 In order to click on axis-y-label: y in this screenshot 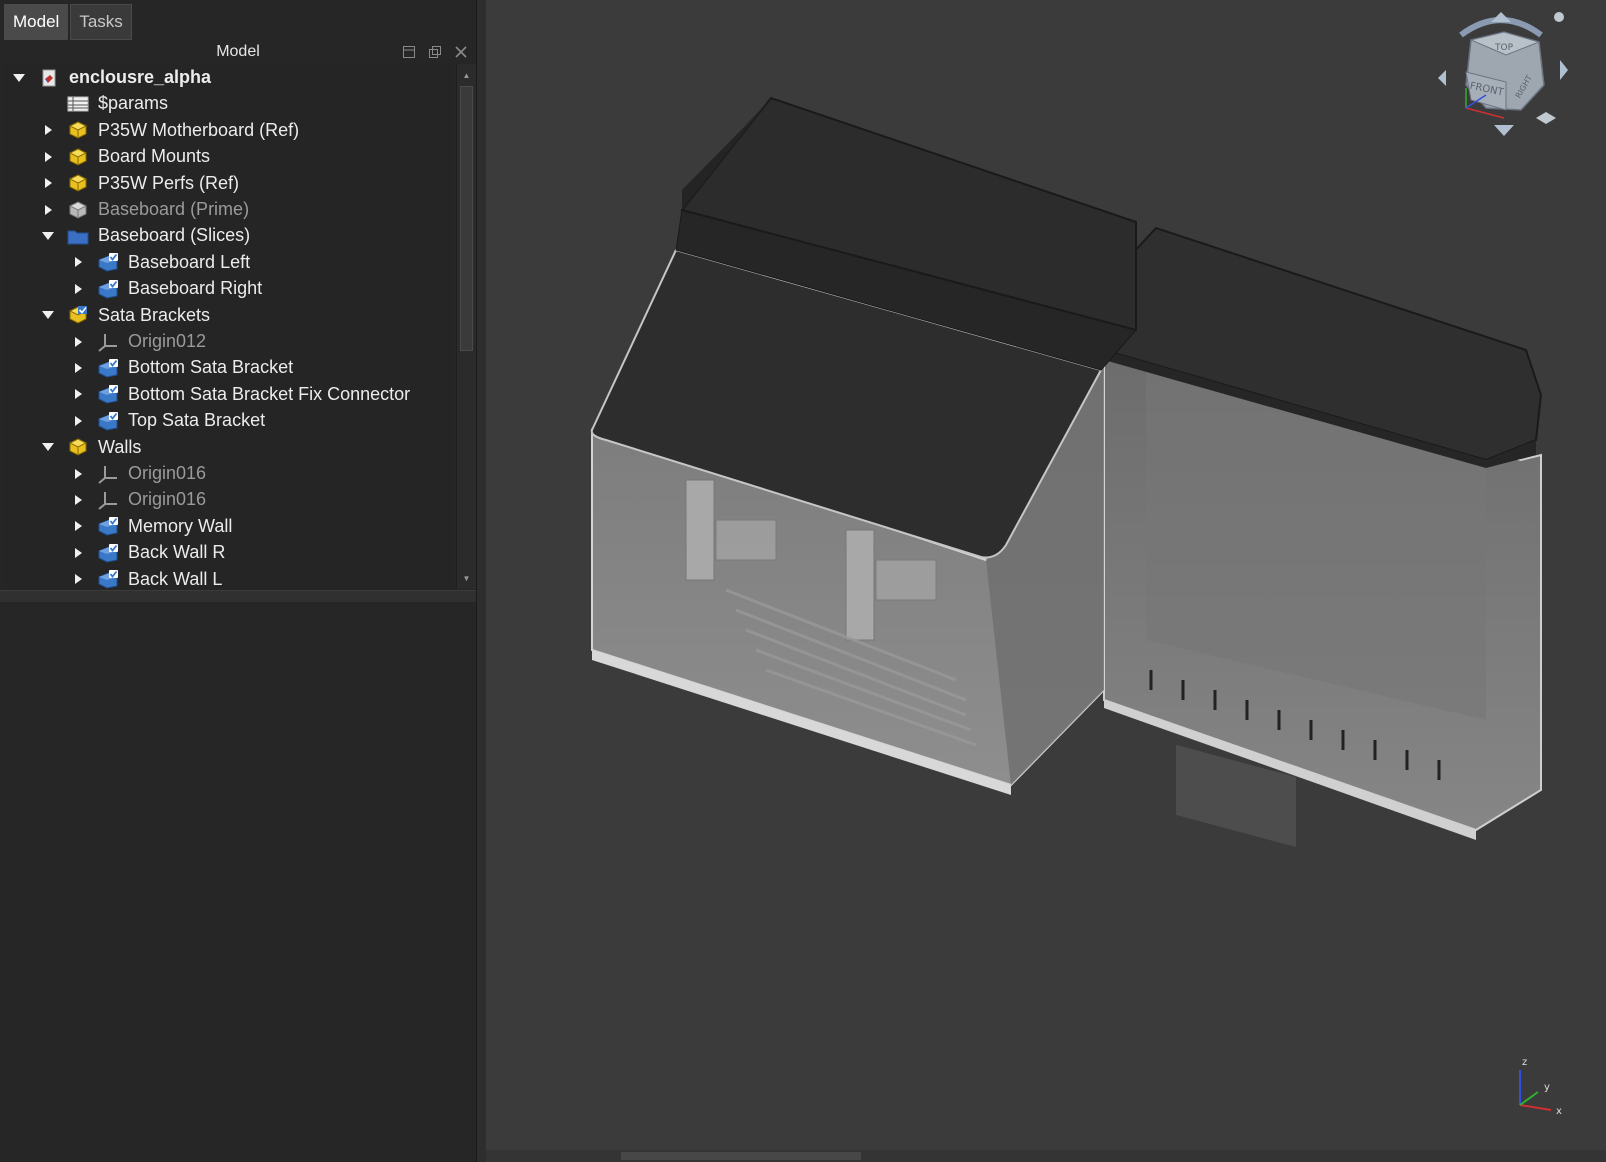, I will do `click(1547, 1087)`.